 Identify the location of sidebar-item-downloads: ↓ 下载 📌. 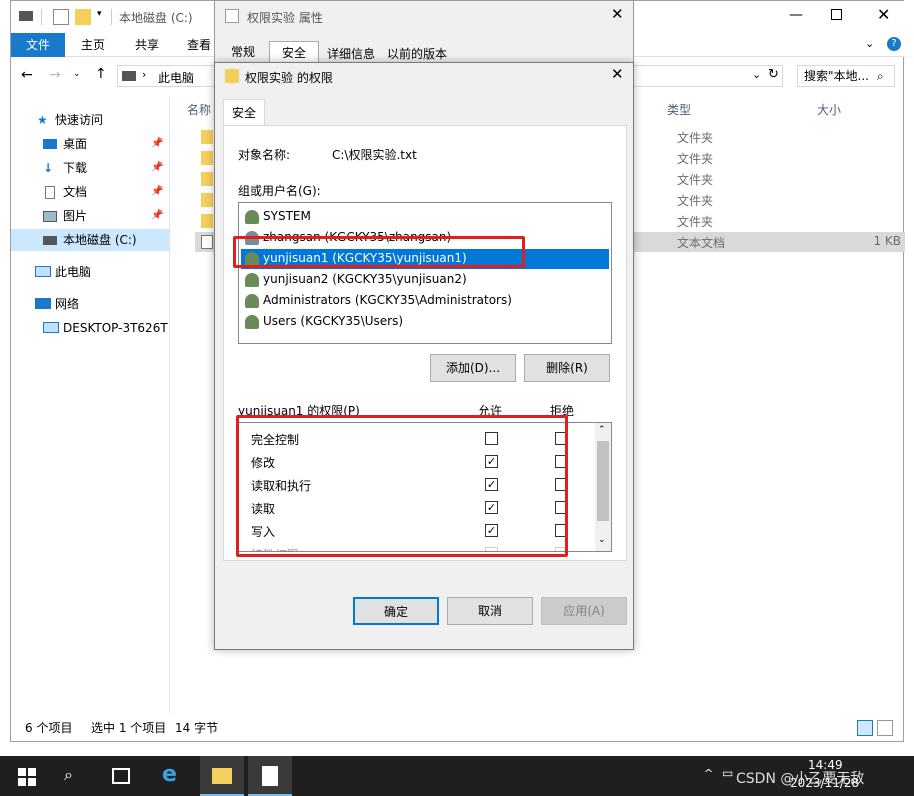
(90, 168).